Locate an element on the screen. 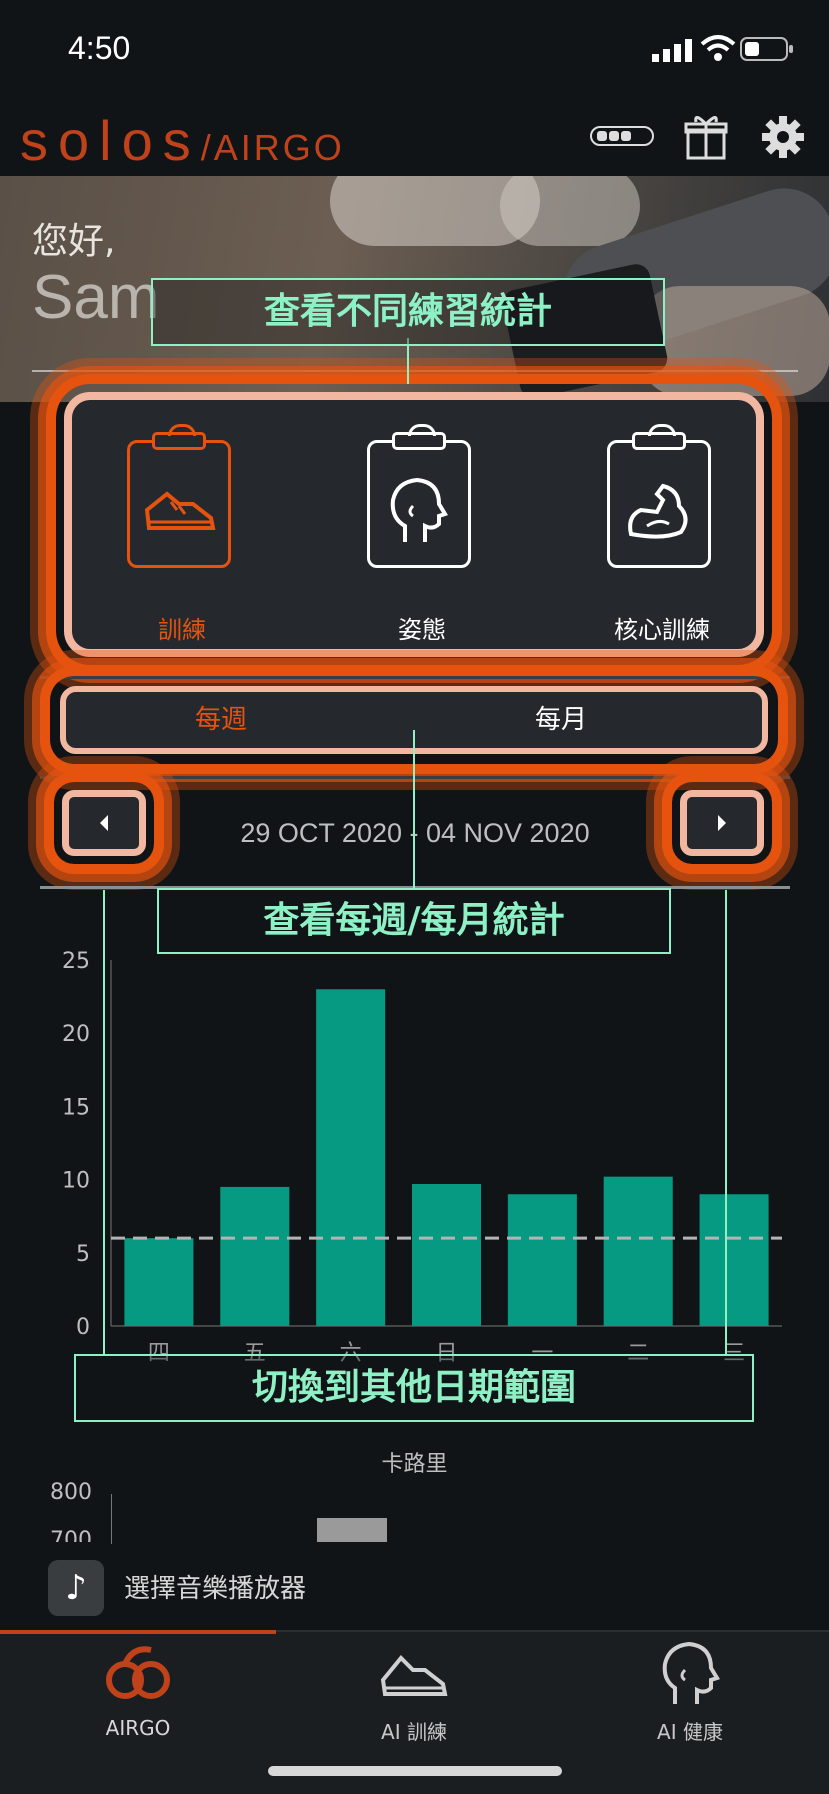 This screenshot has width=829, height=1794. tab-label: AIRGO is located at coordinates (138, 1728).